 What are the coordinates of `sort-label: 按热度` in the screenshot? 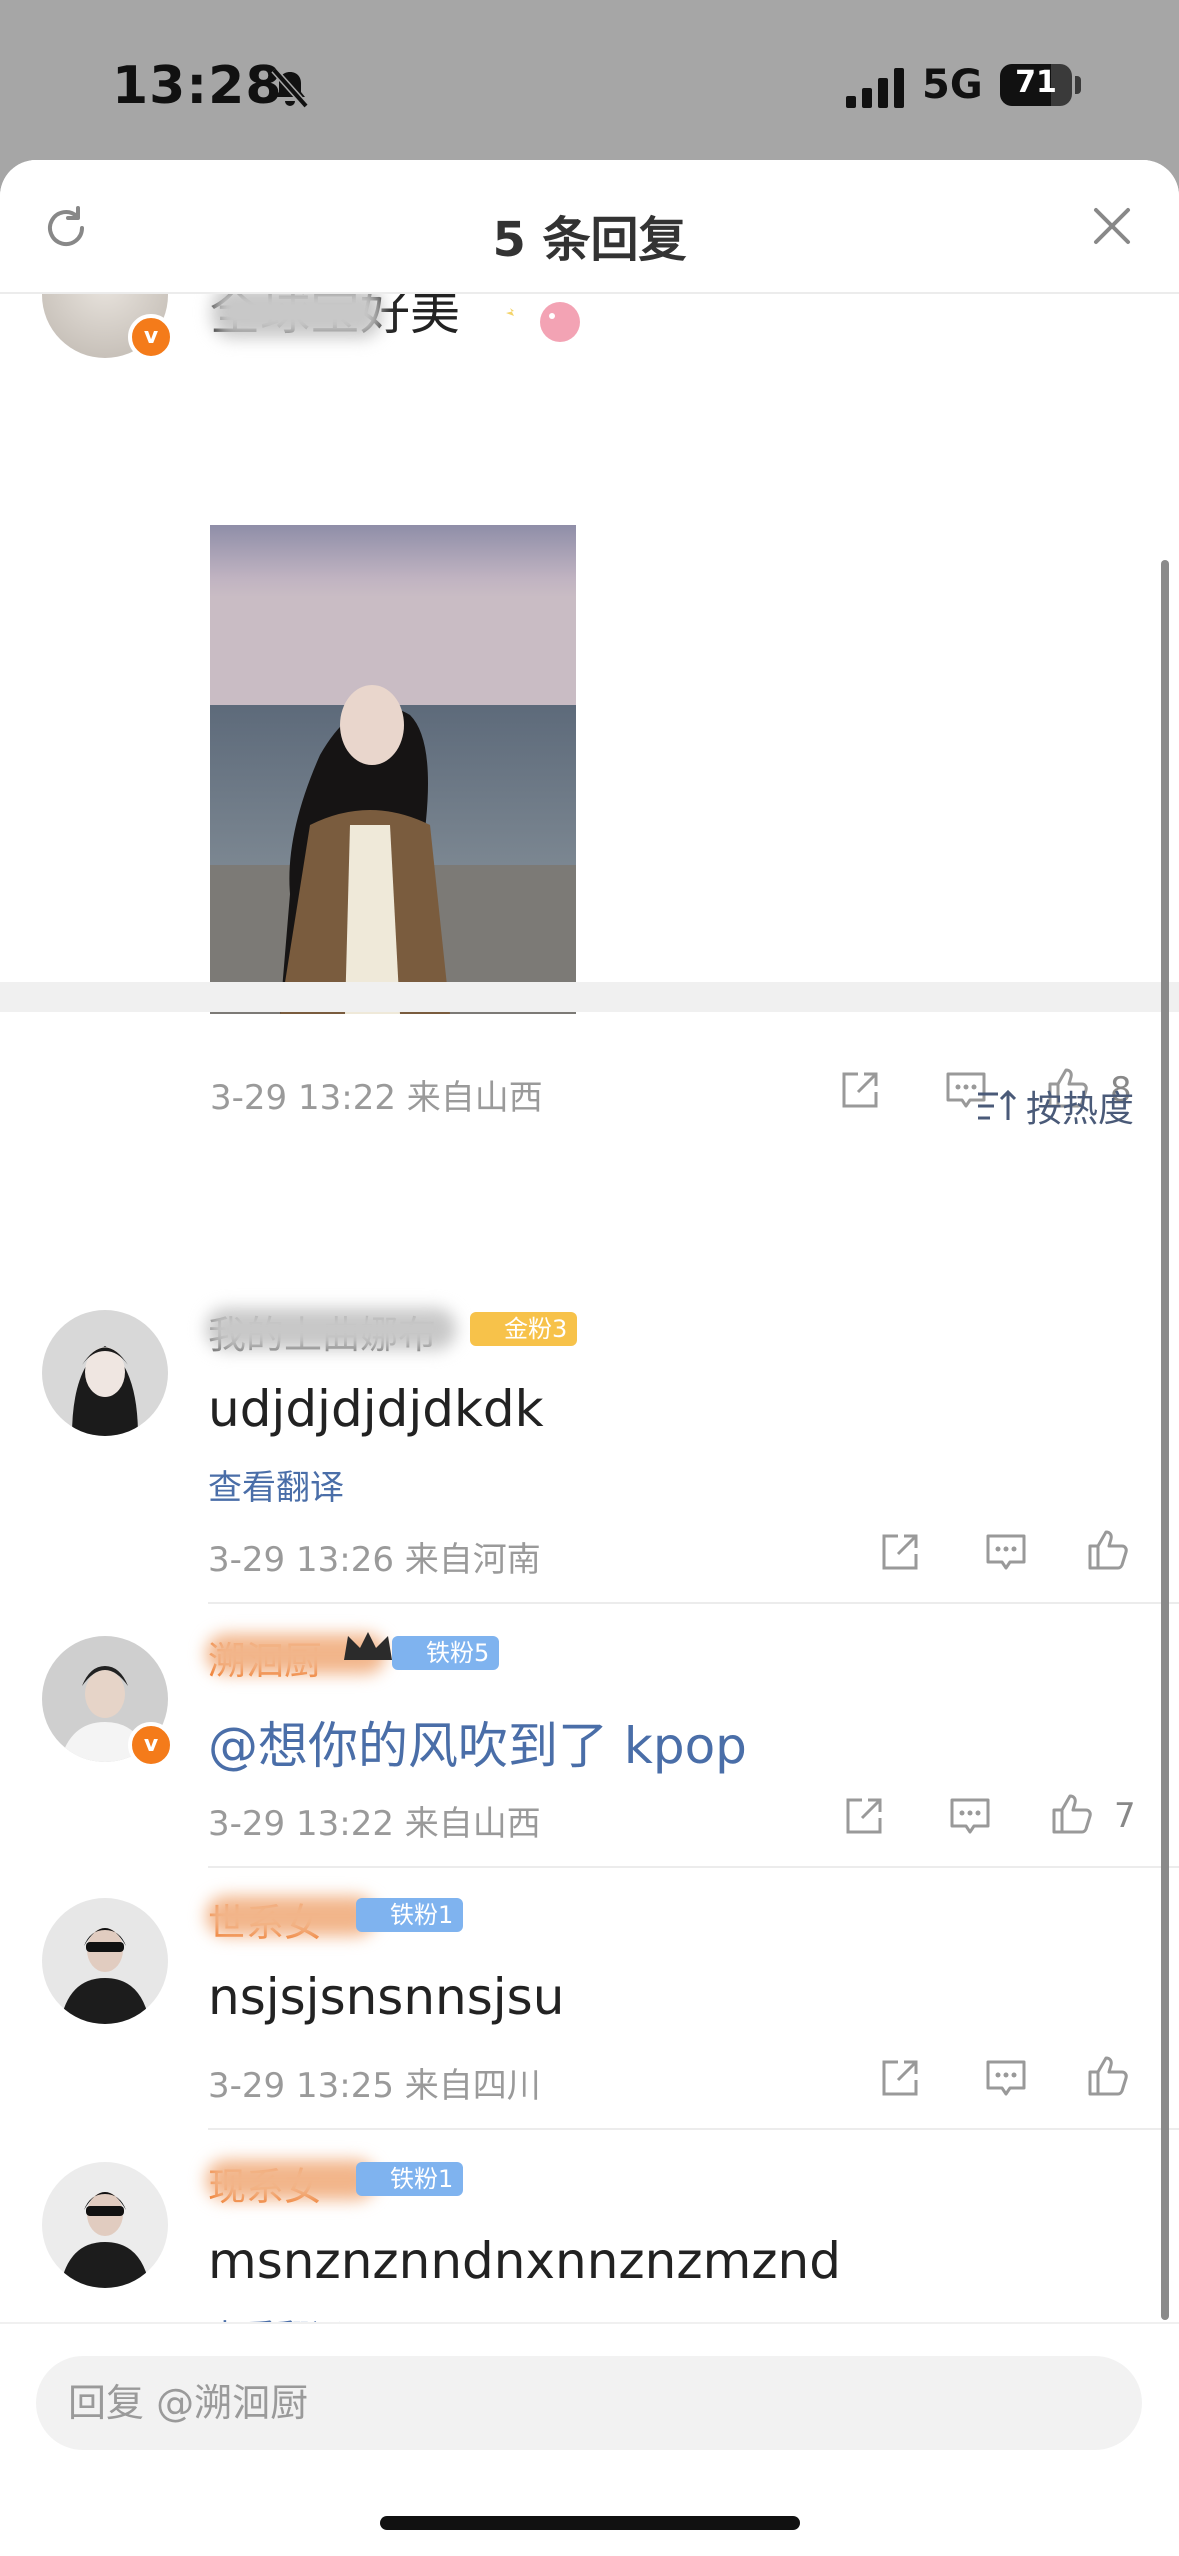 It's located at (1080, 1109).